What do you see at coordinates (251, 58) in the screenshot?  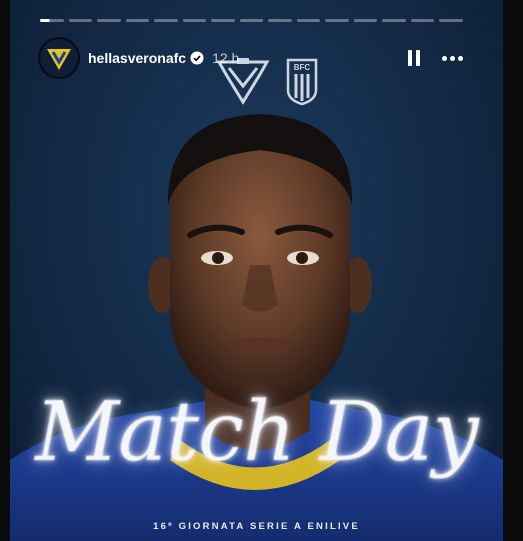 I see `story-header: hellasveronafc 12 h` at bounding box center [251, 58].